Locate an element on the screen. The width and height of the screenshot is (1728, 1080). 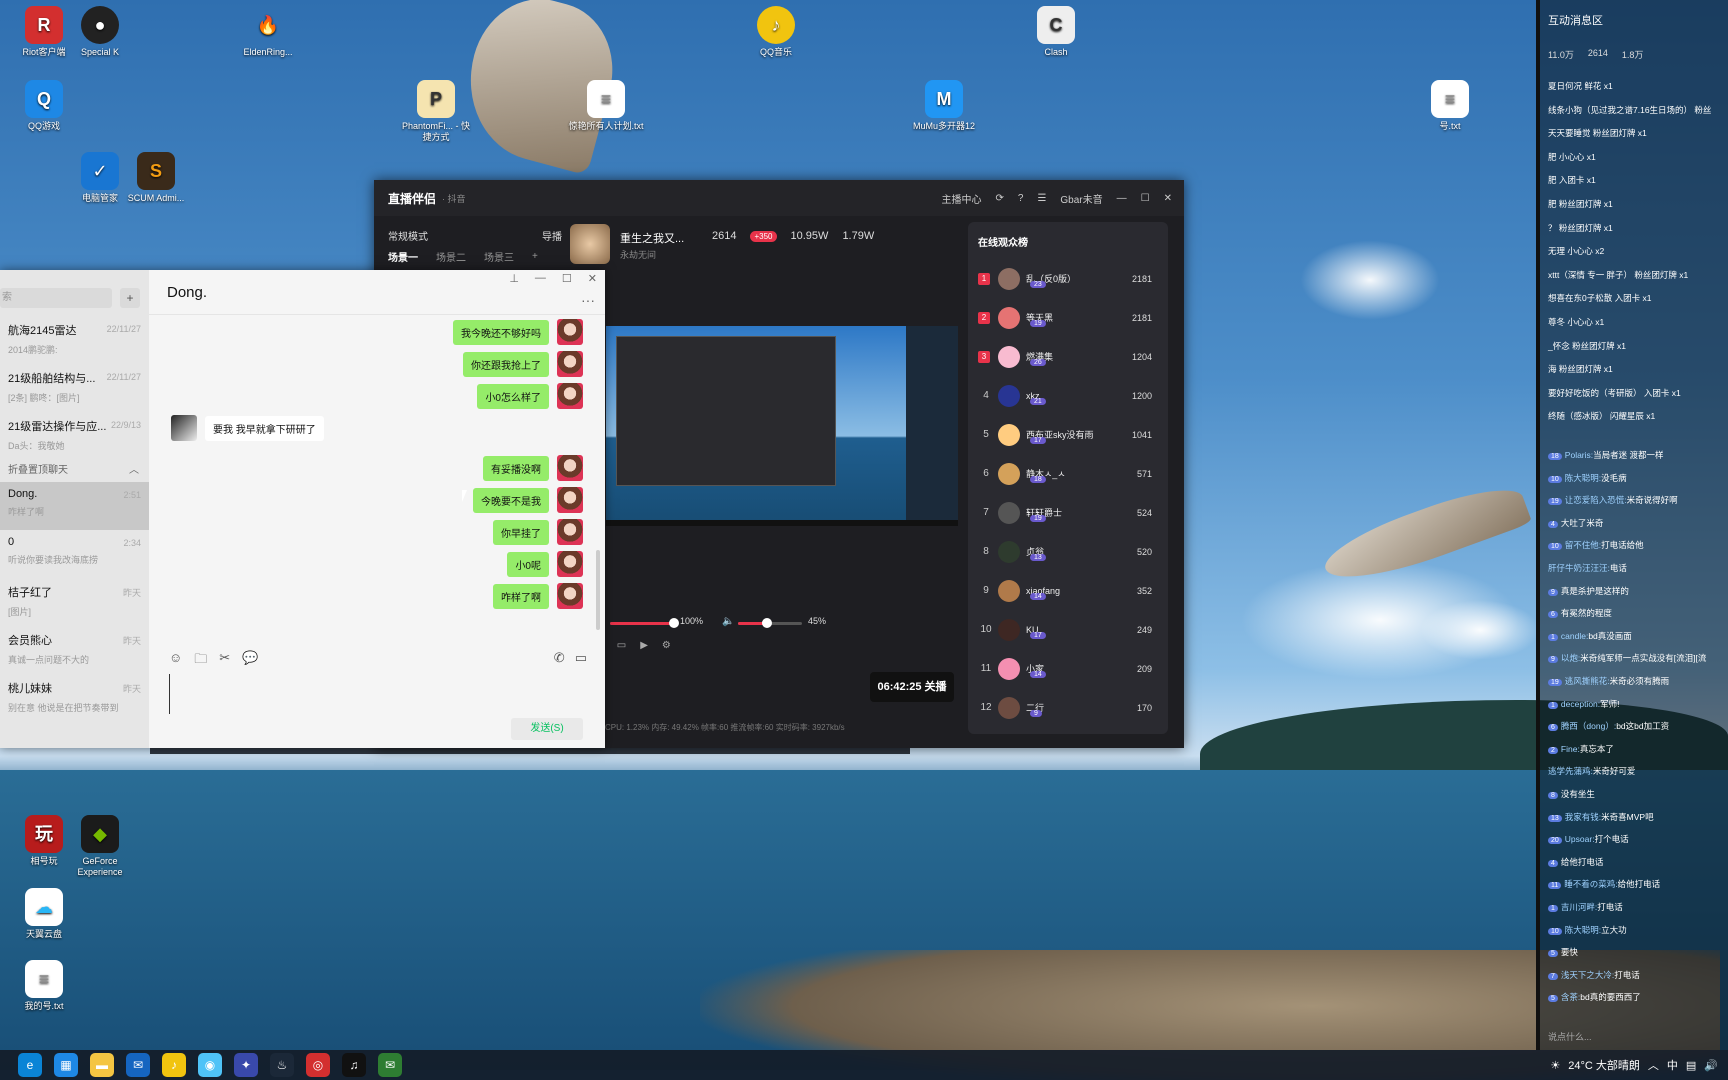
tab-scene-3: 场景三 is located at coordinates (499, 256).